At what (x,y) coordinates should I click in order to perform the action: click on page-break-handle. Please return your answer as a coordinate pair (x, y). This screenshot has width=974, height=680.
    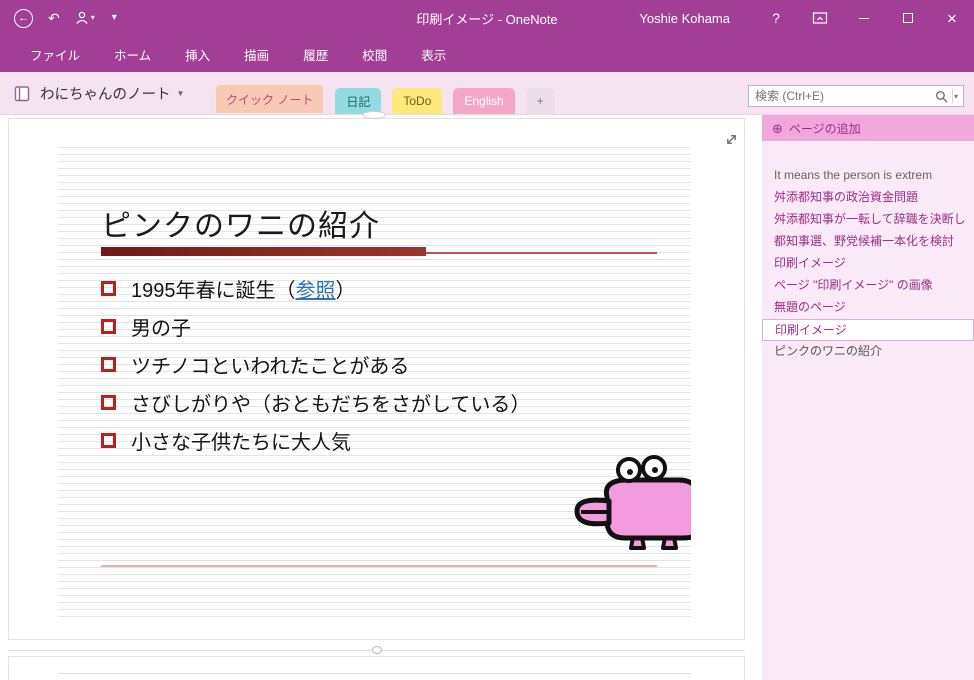
    Looking at the image, I should click on (376, 650).